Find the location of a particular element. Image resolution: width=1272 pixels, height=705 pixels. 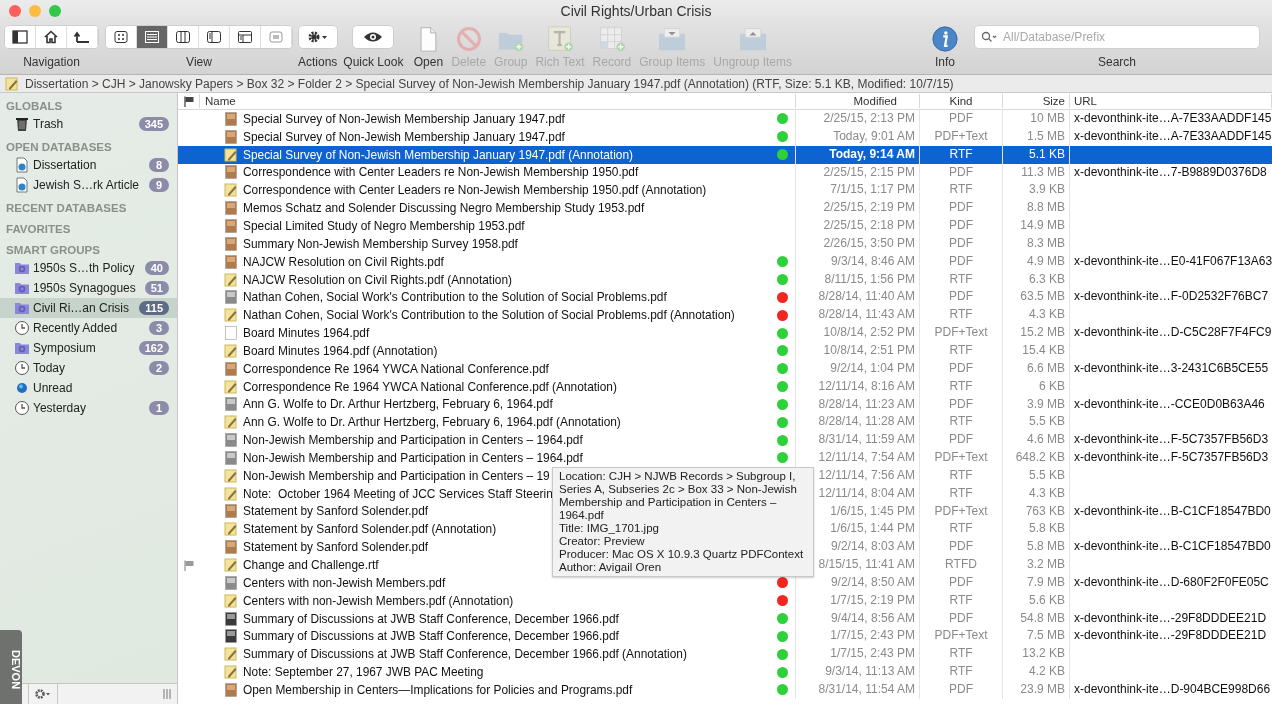

file-name: Summary of Discussions at JWB Staff Conference, December 1966.pdf (Annotation) is located at coordinates (465, 654).